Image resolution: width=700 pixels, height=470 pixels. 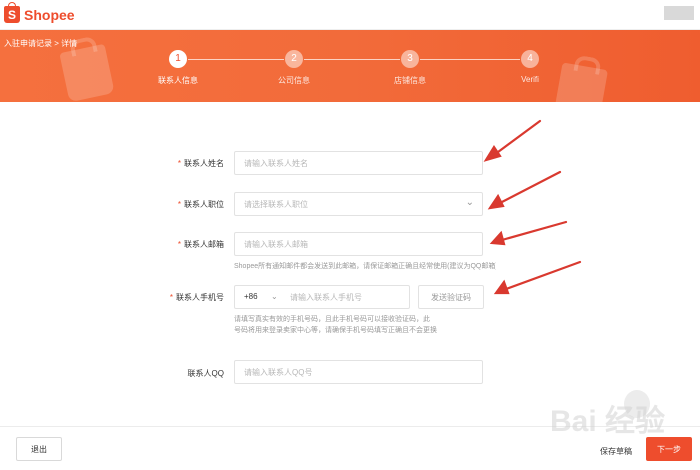 What do you see at coordinates (39, 449) in the screenshot?
I see `exit-button: 退出` at bounding box center [39, 449].